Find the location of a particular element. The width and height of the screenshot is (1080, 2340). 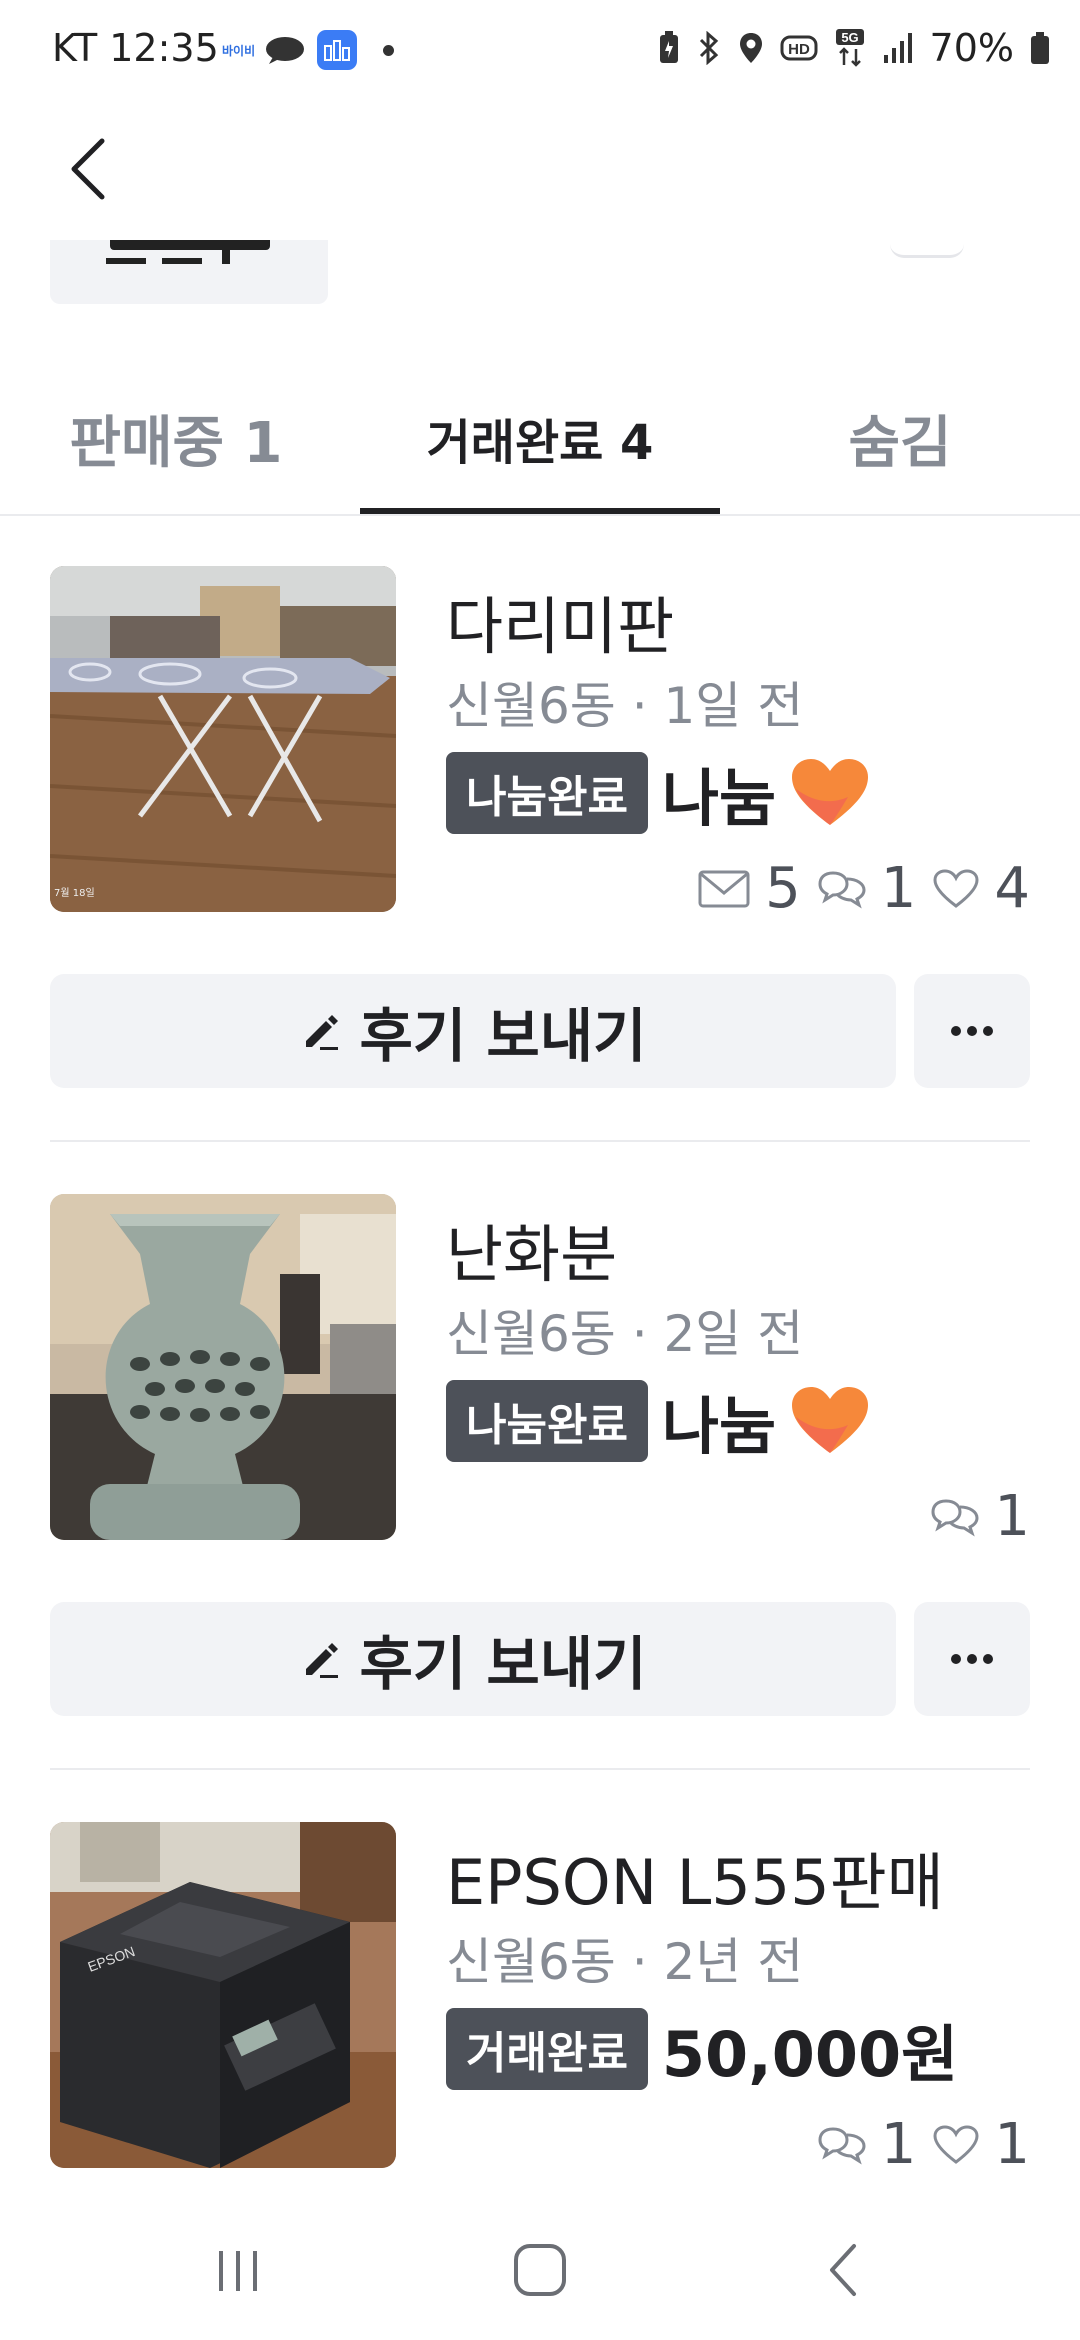

svg-text: 5G is located at coordinates (849, 37).